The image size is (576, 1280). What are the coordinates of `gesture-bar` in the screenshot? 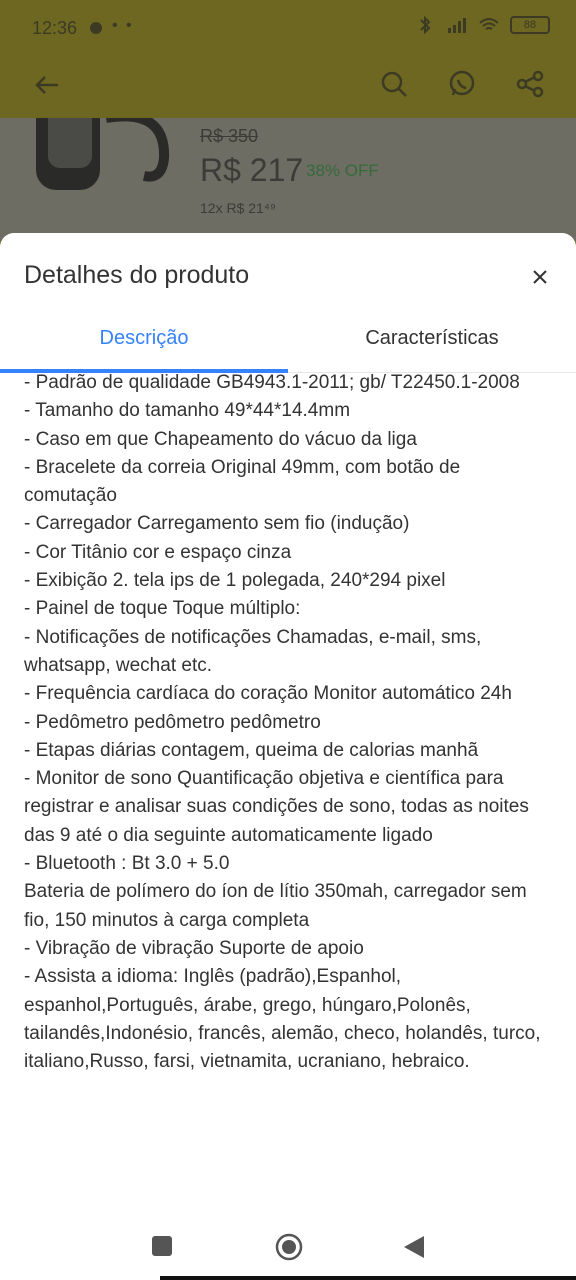 It's located at (368, 1278).